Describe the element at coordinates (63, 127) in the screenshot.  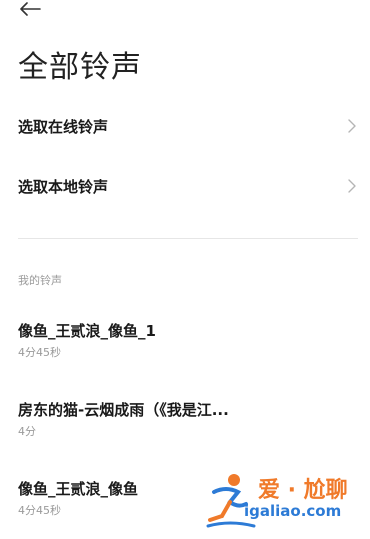
I see `select-online-ringtone-label: 选取在线铃声` at that location.